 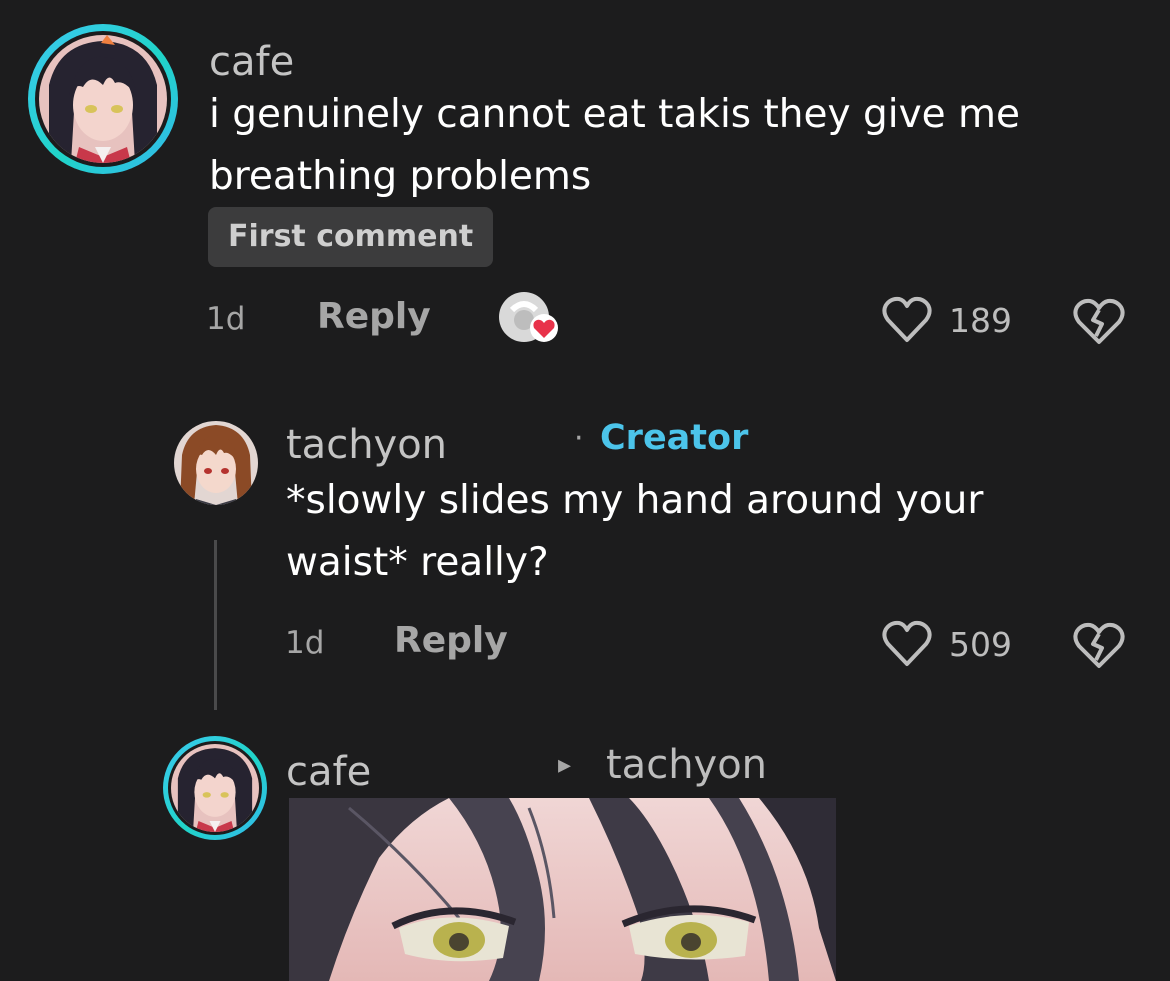 I want to click on comment-age: 1d, so click(x=226, y=319).